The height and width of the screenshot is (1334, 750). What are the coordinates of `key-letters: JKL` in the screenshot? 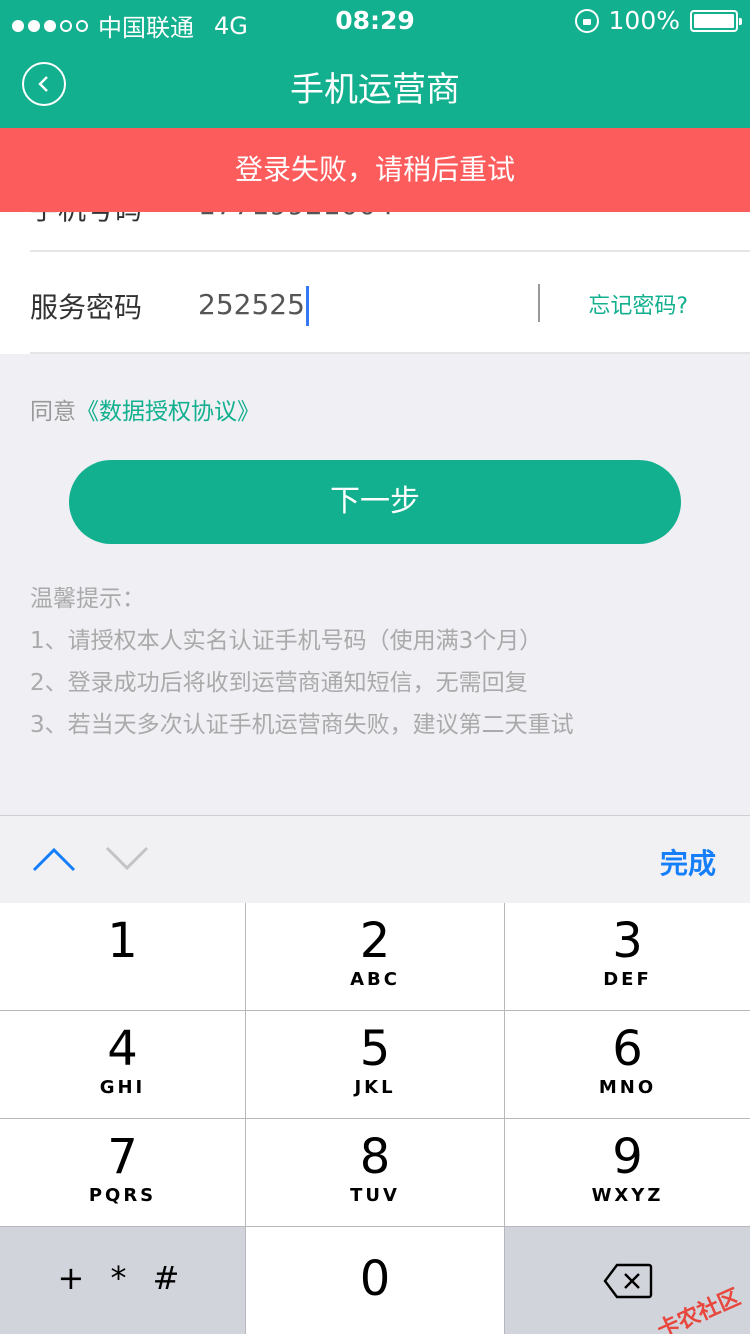 It's located at (375, 1087).